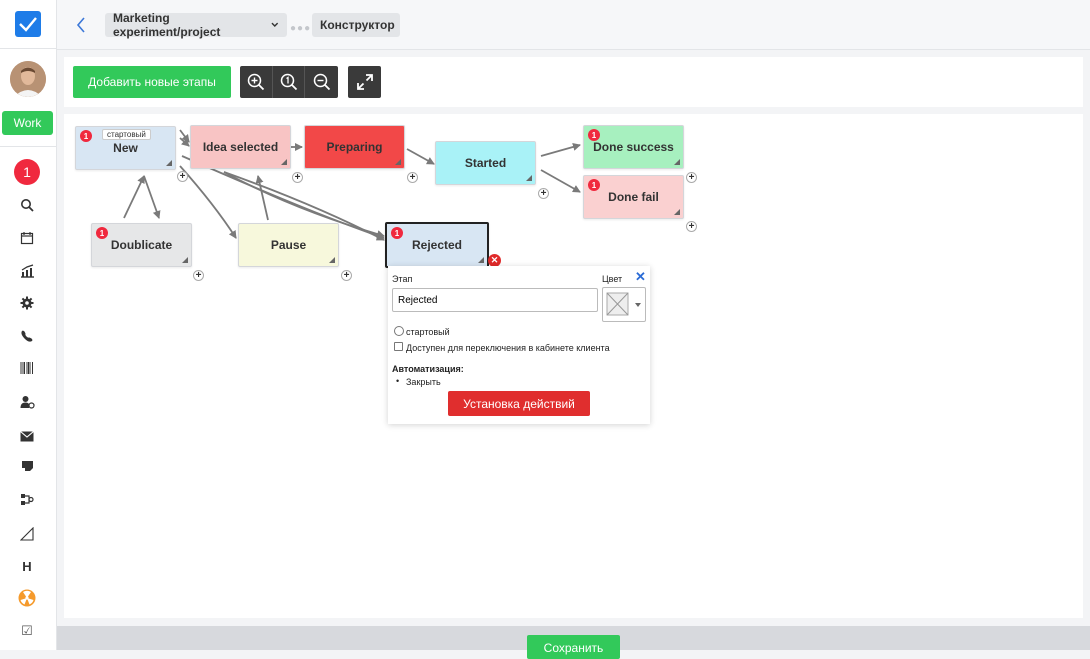  Describe the element at coordinates (399, 331) in the screenshot. I see `start-stage-radio` at that location.